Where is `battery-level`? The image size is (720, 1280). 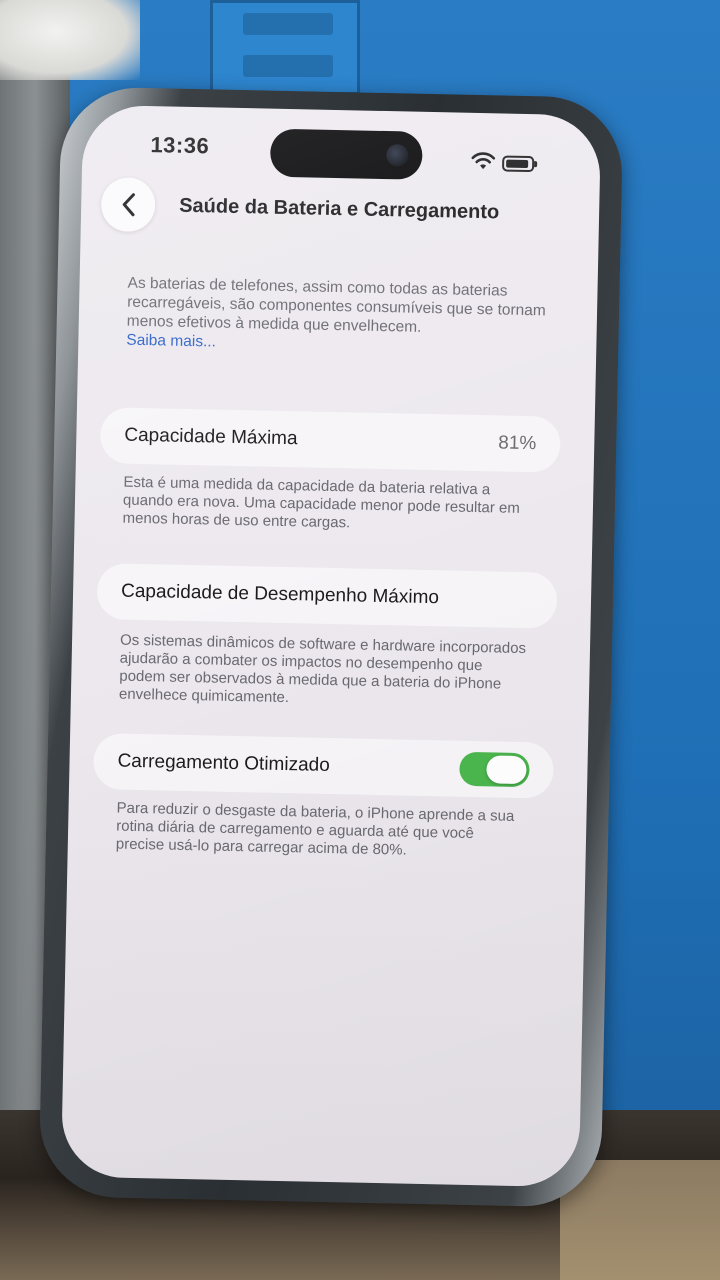 battery-level is located at coordinates (517, 164).